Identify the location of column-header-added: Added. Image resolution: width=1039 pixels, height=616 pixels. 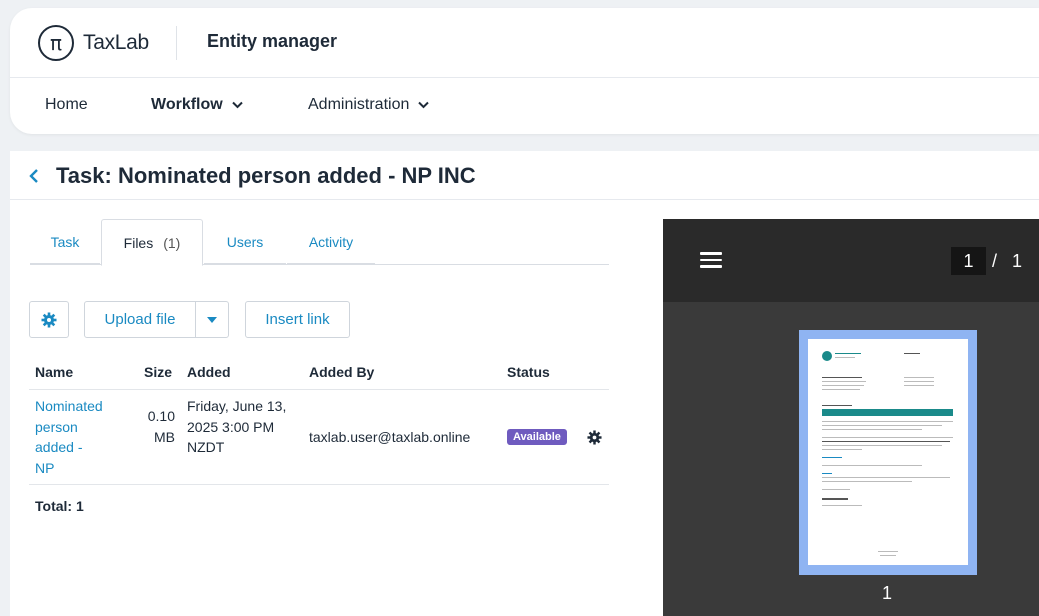
(209, 372).